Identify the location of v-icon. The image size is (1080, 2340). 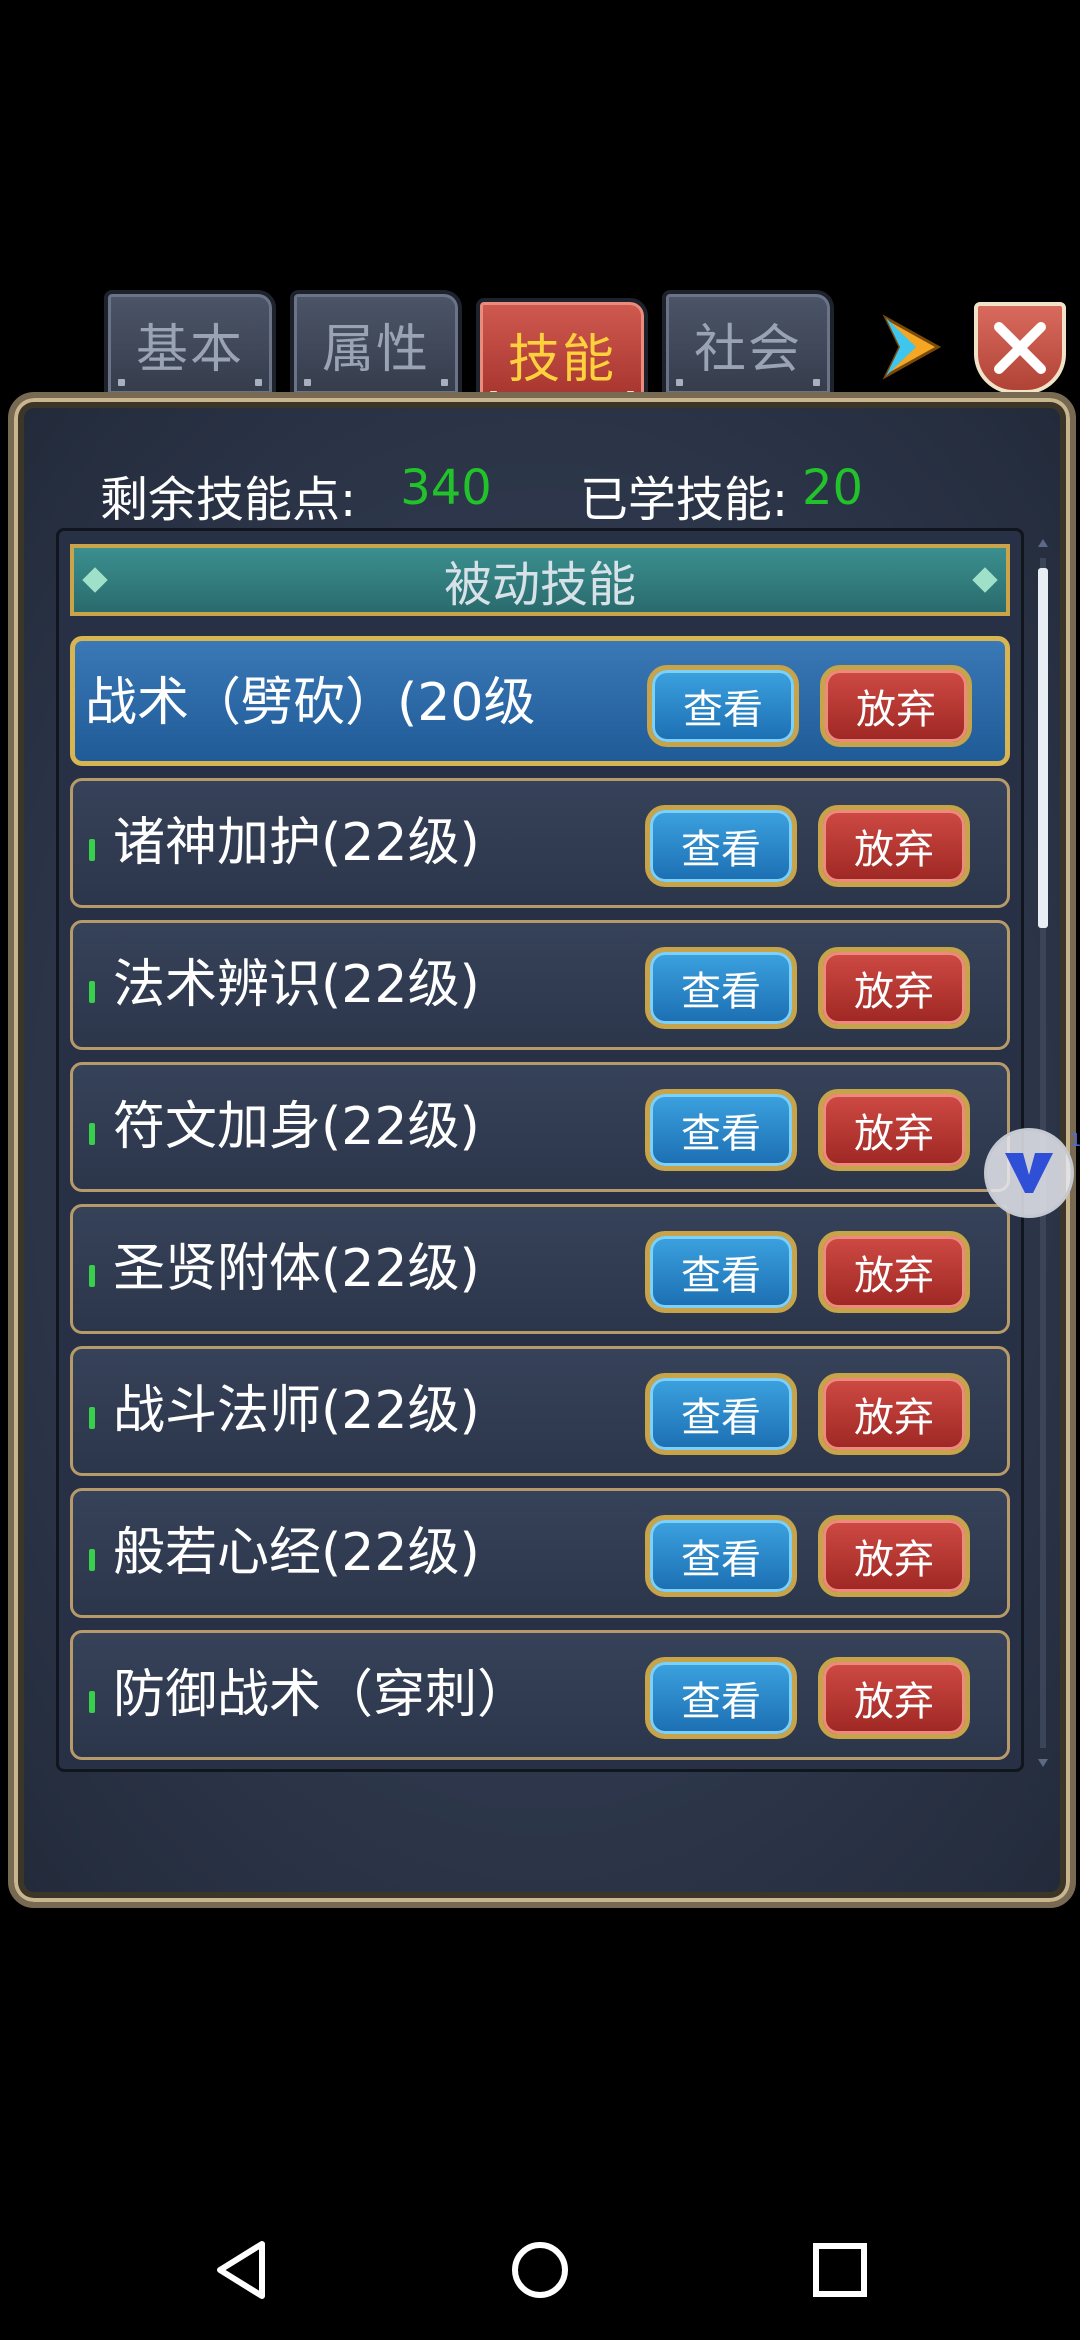
(1029, 1173).